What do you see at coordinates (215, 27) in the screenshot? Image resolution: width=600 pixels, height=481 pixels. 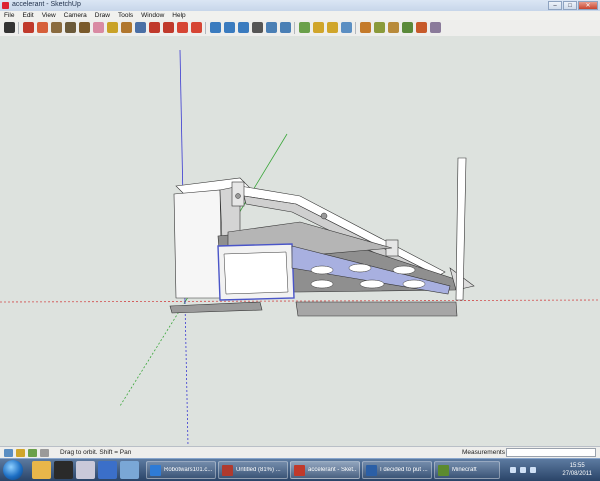 I see `offset-tool-icon` at bounding box center [215, 27].